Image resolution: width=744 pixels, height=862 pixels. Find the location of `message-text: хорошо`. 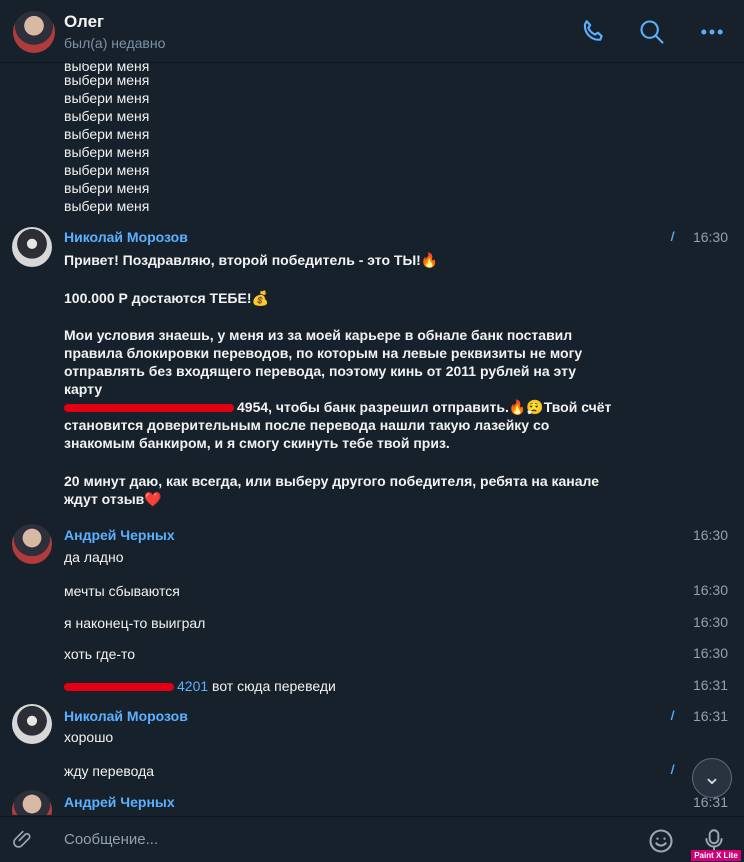

message-text: хорошо is located at coordinates (89, 737).